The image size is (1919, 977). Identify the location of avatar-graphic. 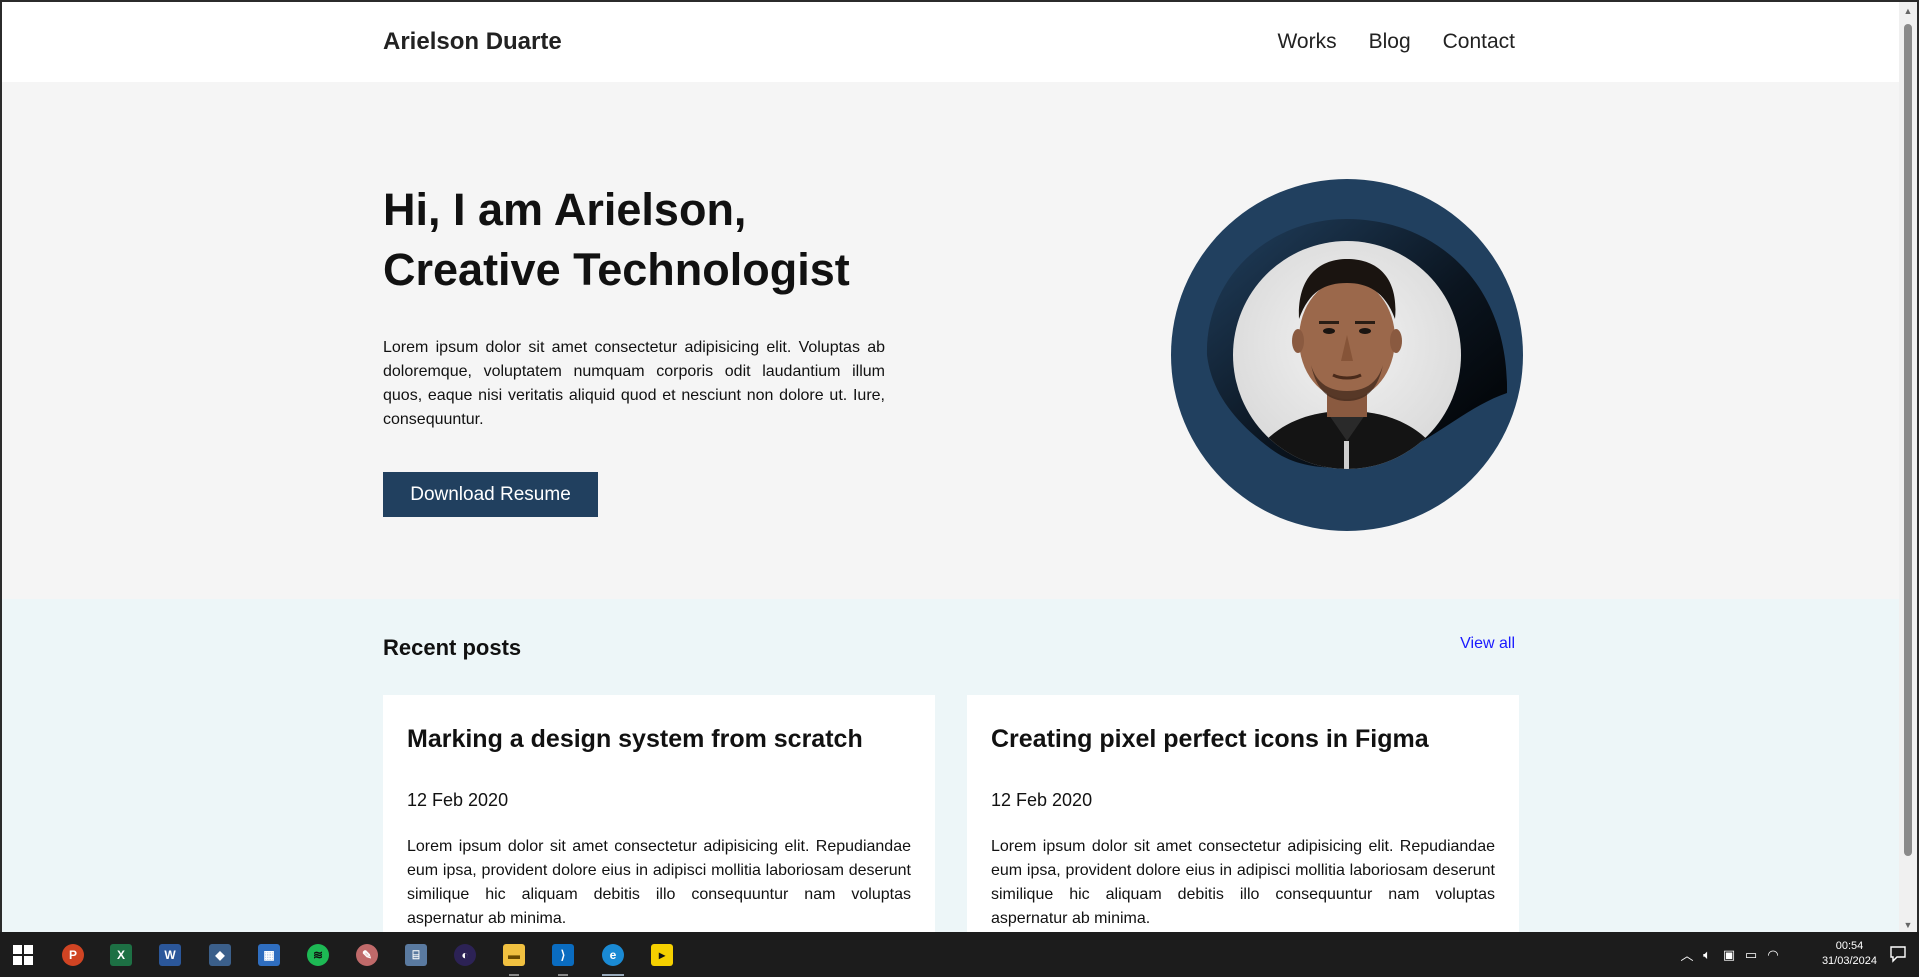
(1347, 355).